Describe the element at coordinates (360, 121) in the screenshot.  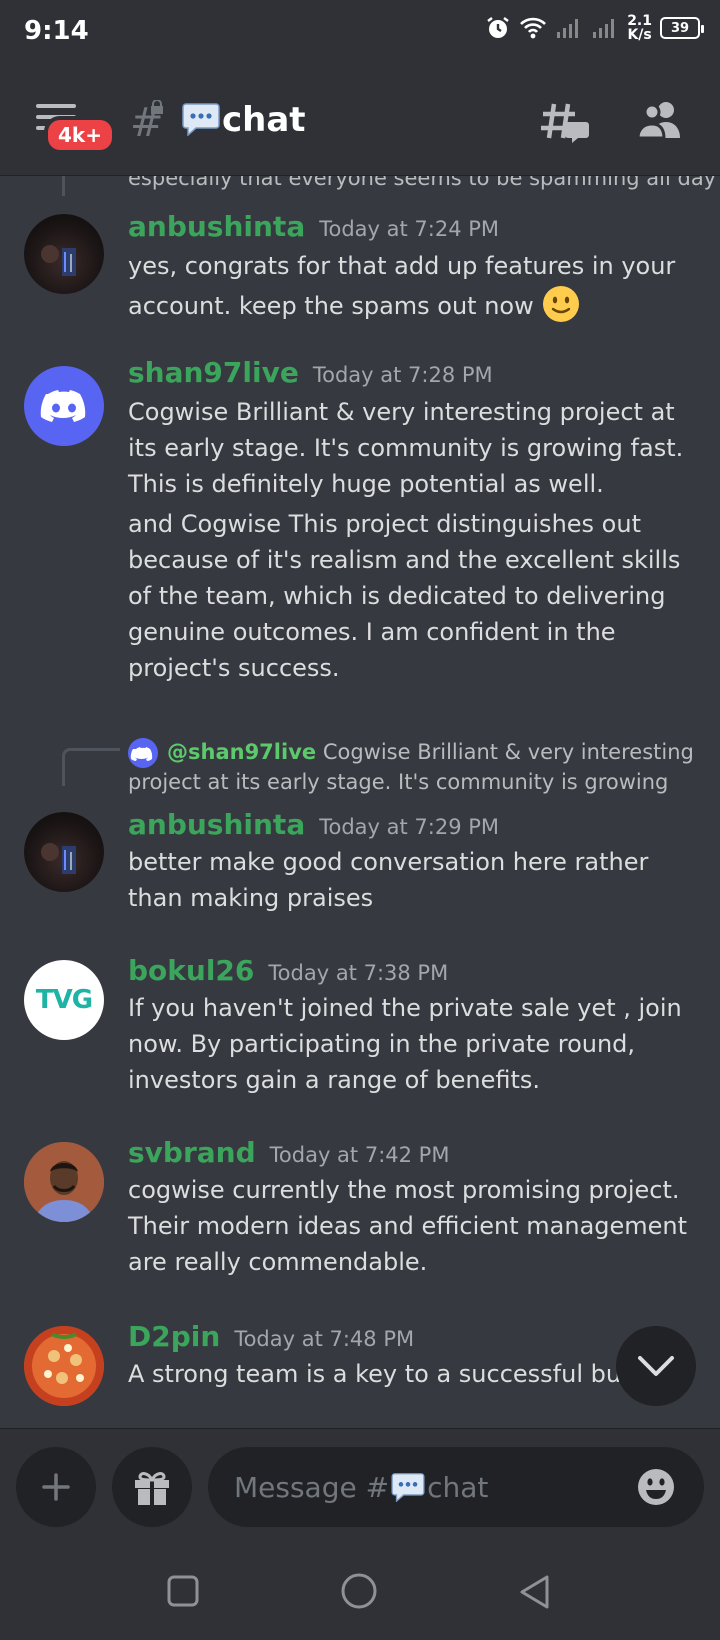
I see `channel-header: 4k+ # chat` at that location.